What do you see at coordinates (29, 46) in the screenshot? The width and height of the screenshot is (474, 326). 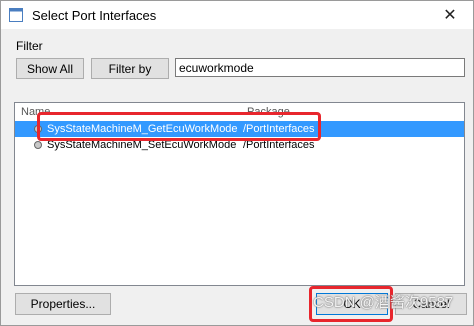 I see `filter-group-label: Filter` at bounding box center [29, 46].